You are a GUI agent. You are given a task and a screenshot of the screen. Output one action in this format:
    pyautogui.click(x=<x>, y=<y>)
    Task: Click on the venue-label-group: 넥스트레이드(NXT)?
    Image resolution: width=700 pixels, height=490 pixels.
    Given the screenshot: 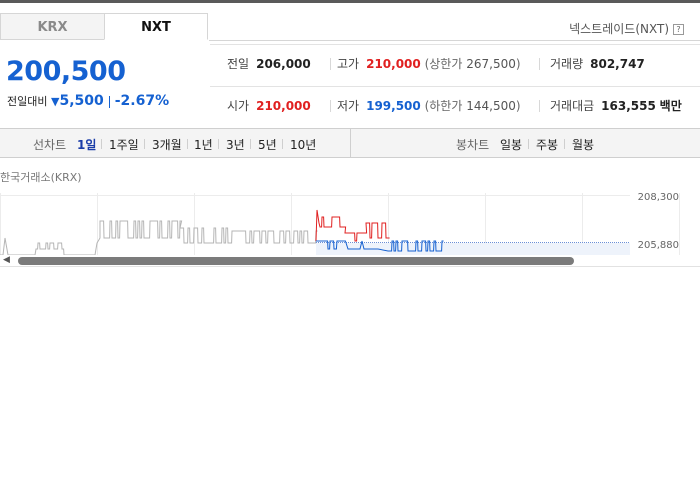 What is the action you would take?
    pyautogui.click(x=626, y=28)
    